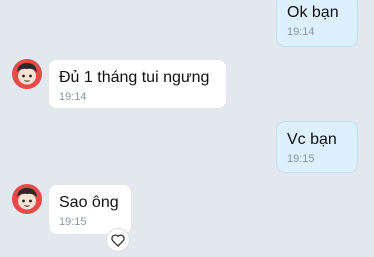 Image resolution: width=374 pixels, height=257 pixels. I want to click on message-text: Ok bạn, so click(313, 12).